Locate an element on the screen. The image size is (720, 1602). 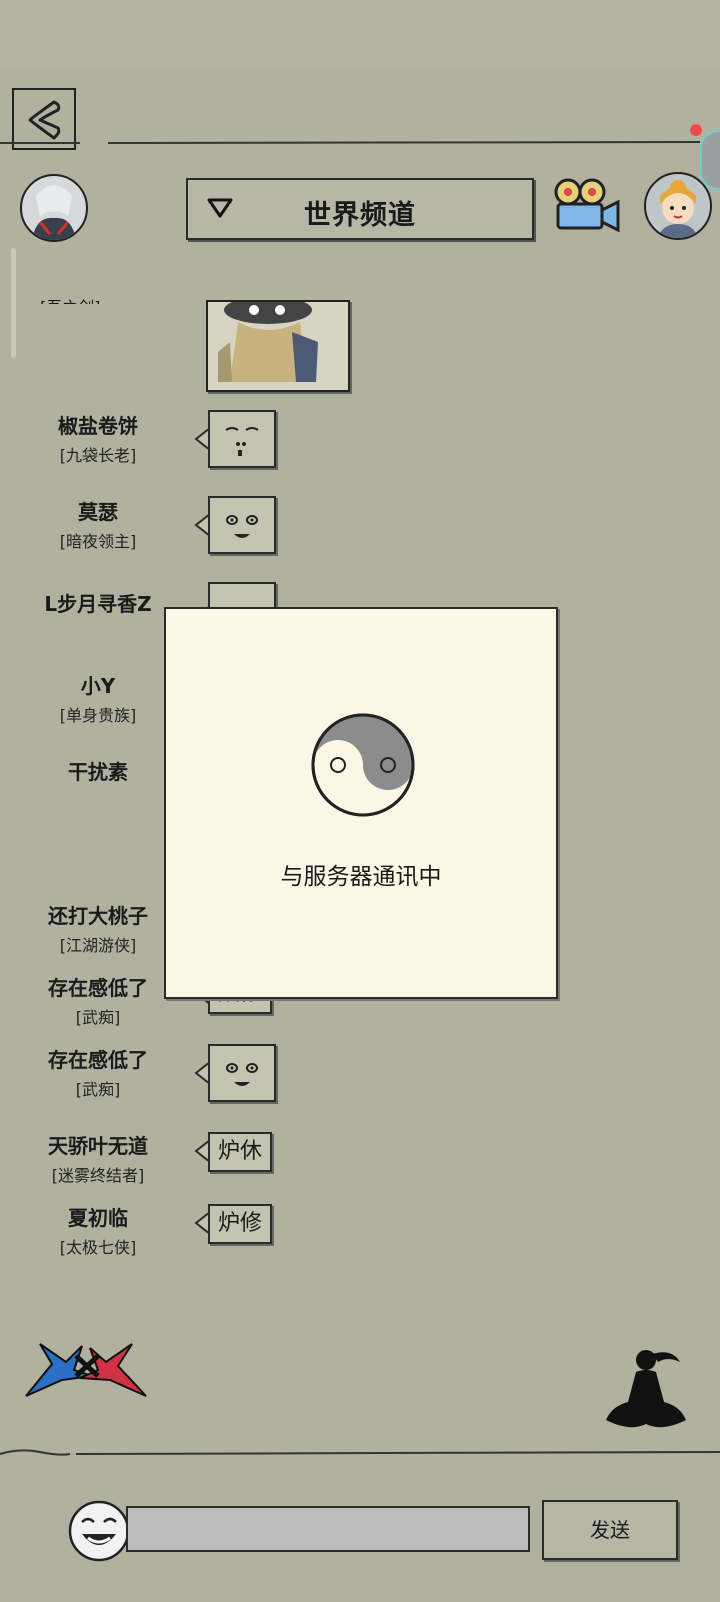
user-title: [迷雾终结者] is located at coordinates (98, 1175).